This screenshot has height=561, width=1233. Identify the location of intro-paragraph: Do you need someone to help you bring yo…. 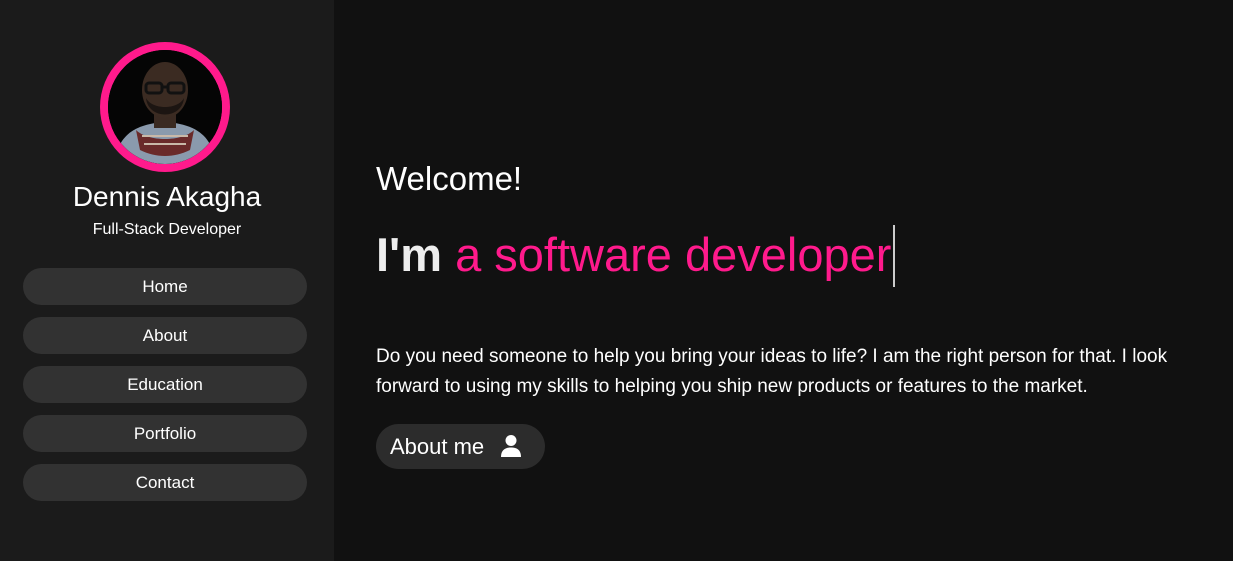
(772, 371).